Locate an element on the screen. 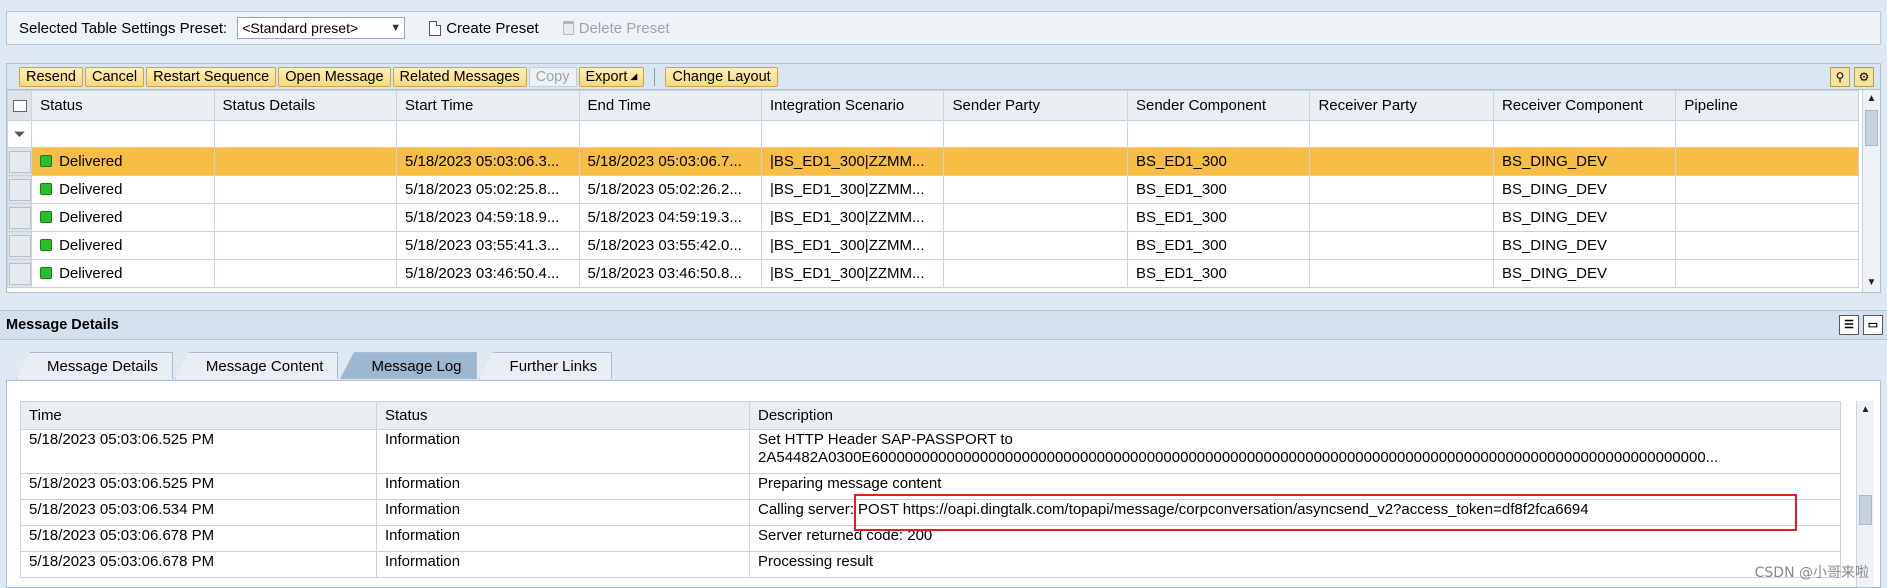 The image size is (1887, 588). change-layout-button: Change Layout is located at coordinates (721, 76).